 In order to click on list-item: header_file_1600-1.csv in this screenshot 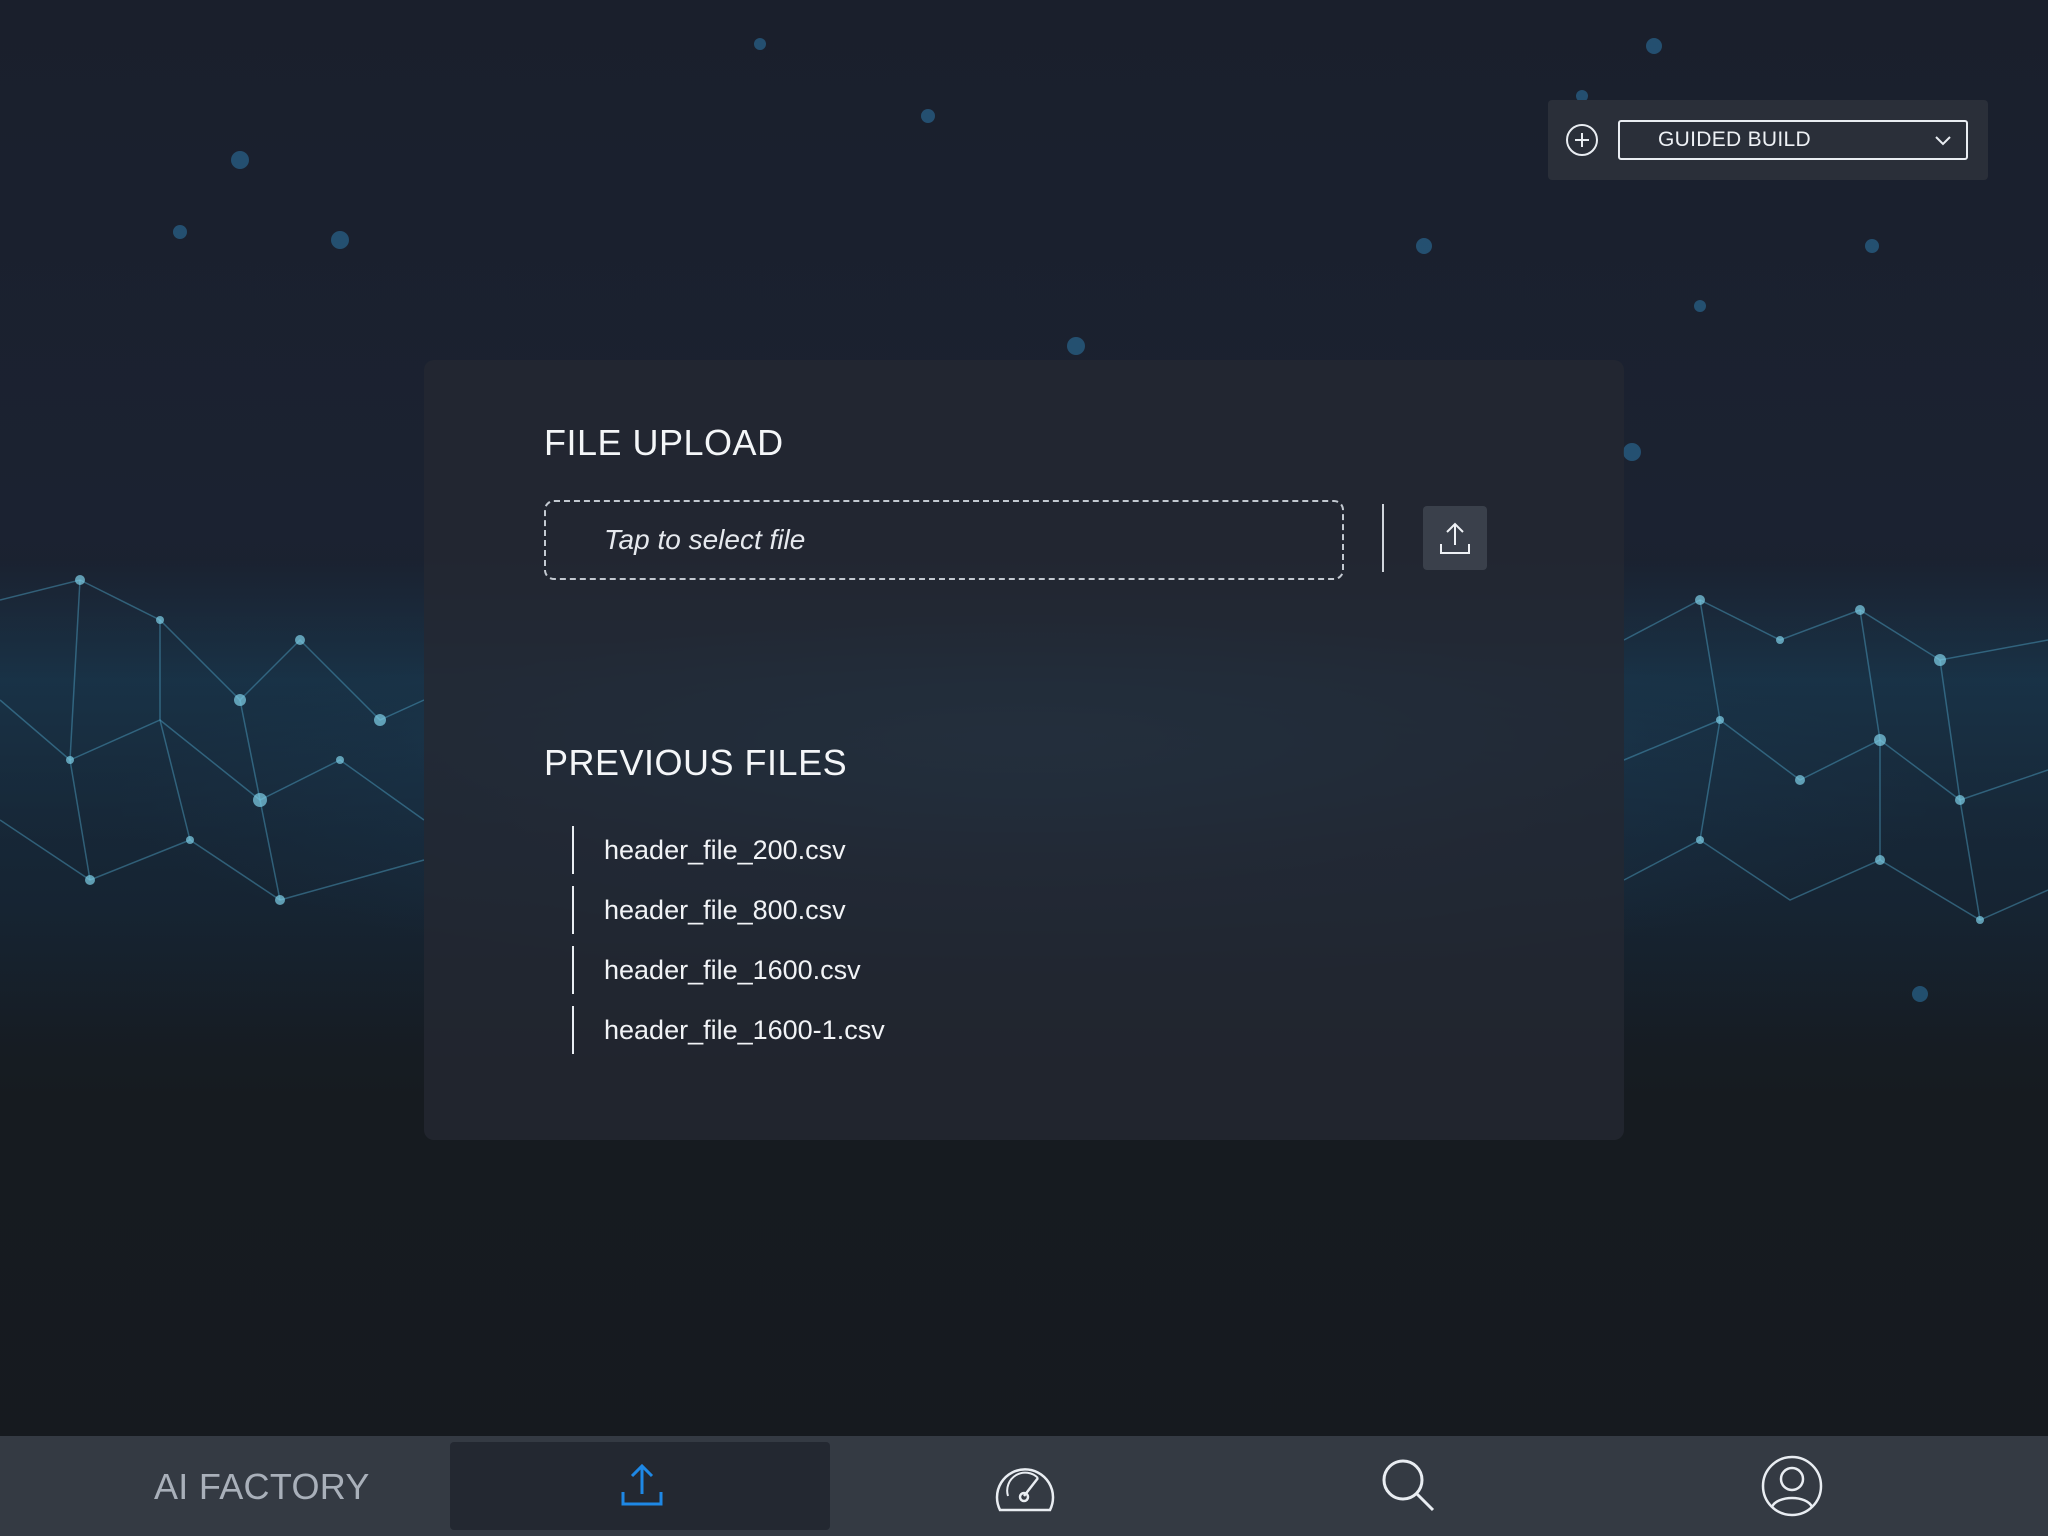, I will do `click(728, 1030)`.